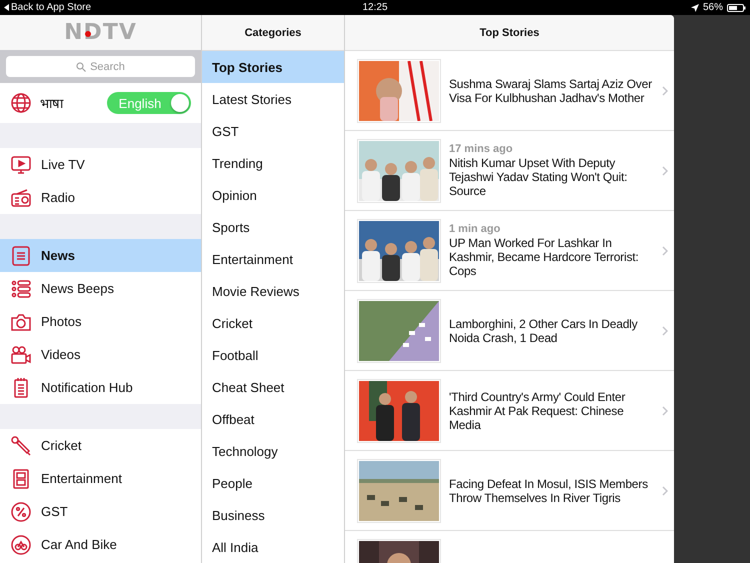  Describe the element at coordinates (273, 323) in the screenshot. I see `category-item: Cricket` at that location.